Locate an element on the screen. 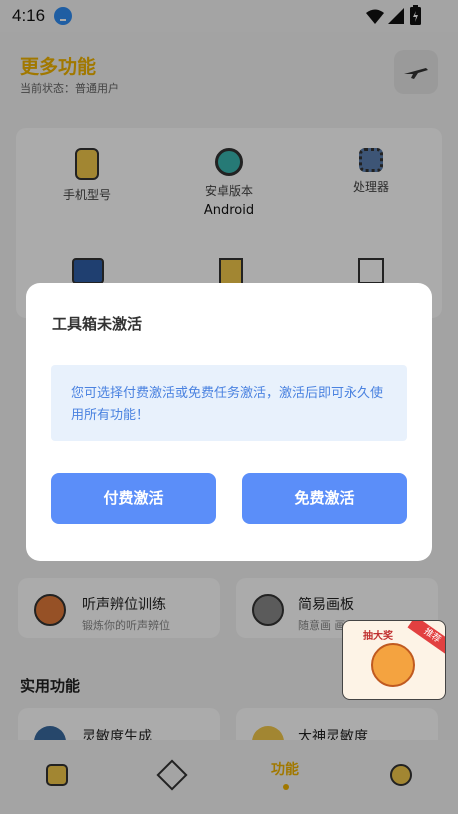 The height and width of the screenshot is (814, 458). dialog-title: 工具箱未激活 is located at coordinates (97, 324).